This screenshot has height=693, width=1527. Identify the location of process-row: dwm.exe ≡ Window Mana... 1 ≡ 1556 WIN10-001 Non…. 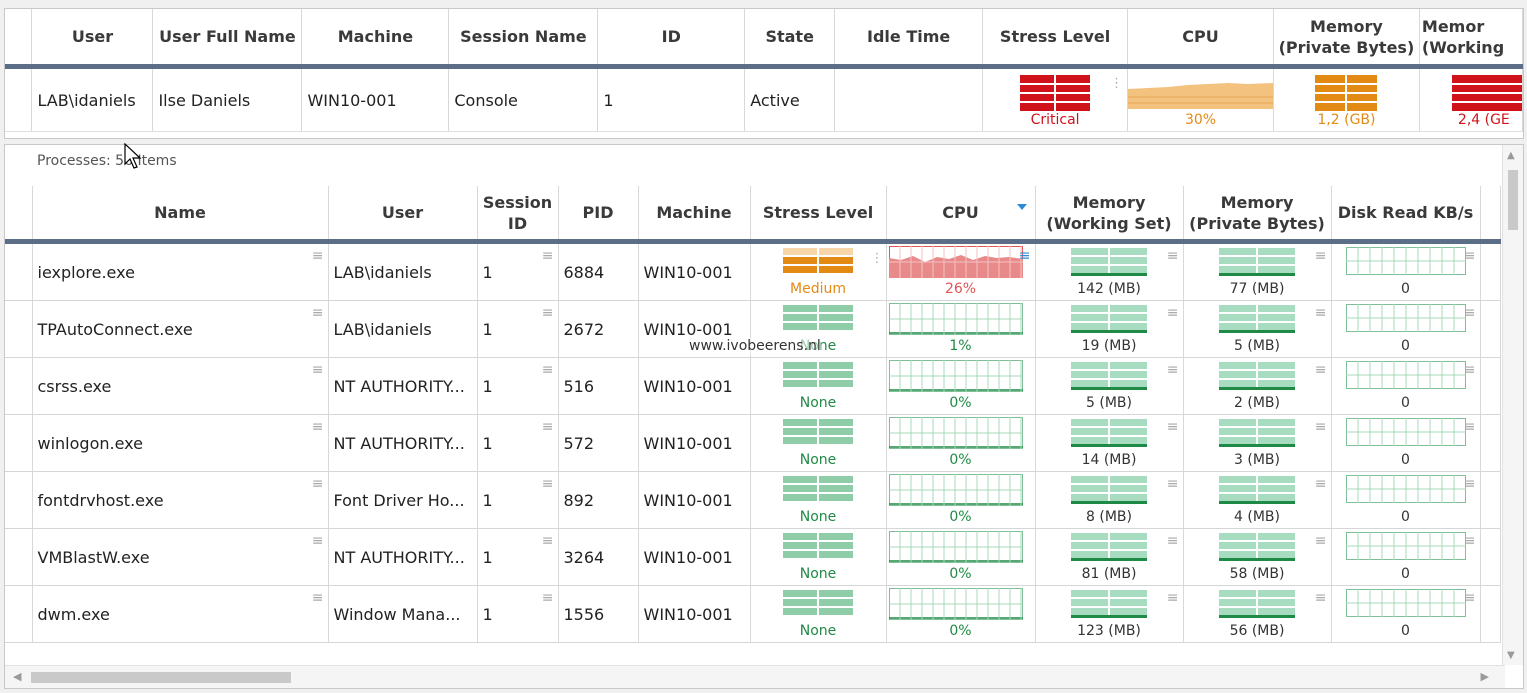
(753, 614).